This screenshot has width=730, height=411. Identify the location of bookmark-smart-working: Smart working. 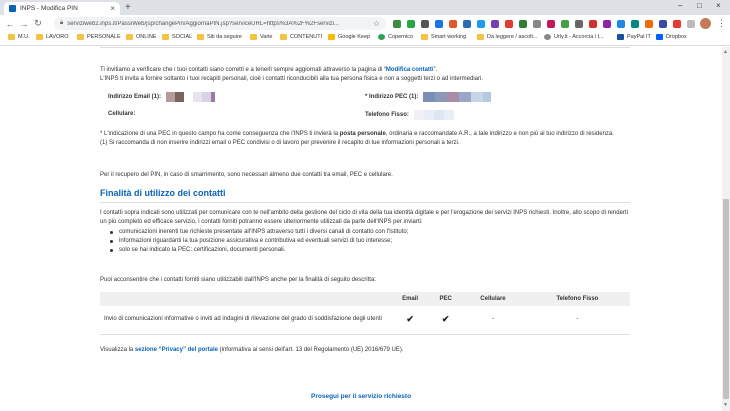
(443, 37).